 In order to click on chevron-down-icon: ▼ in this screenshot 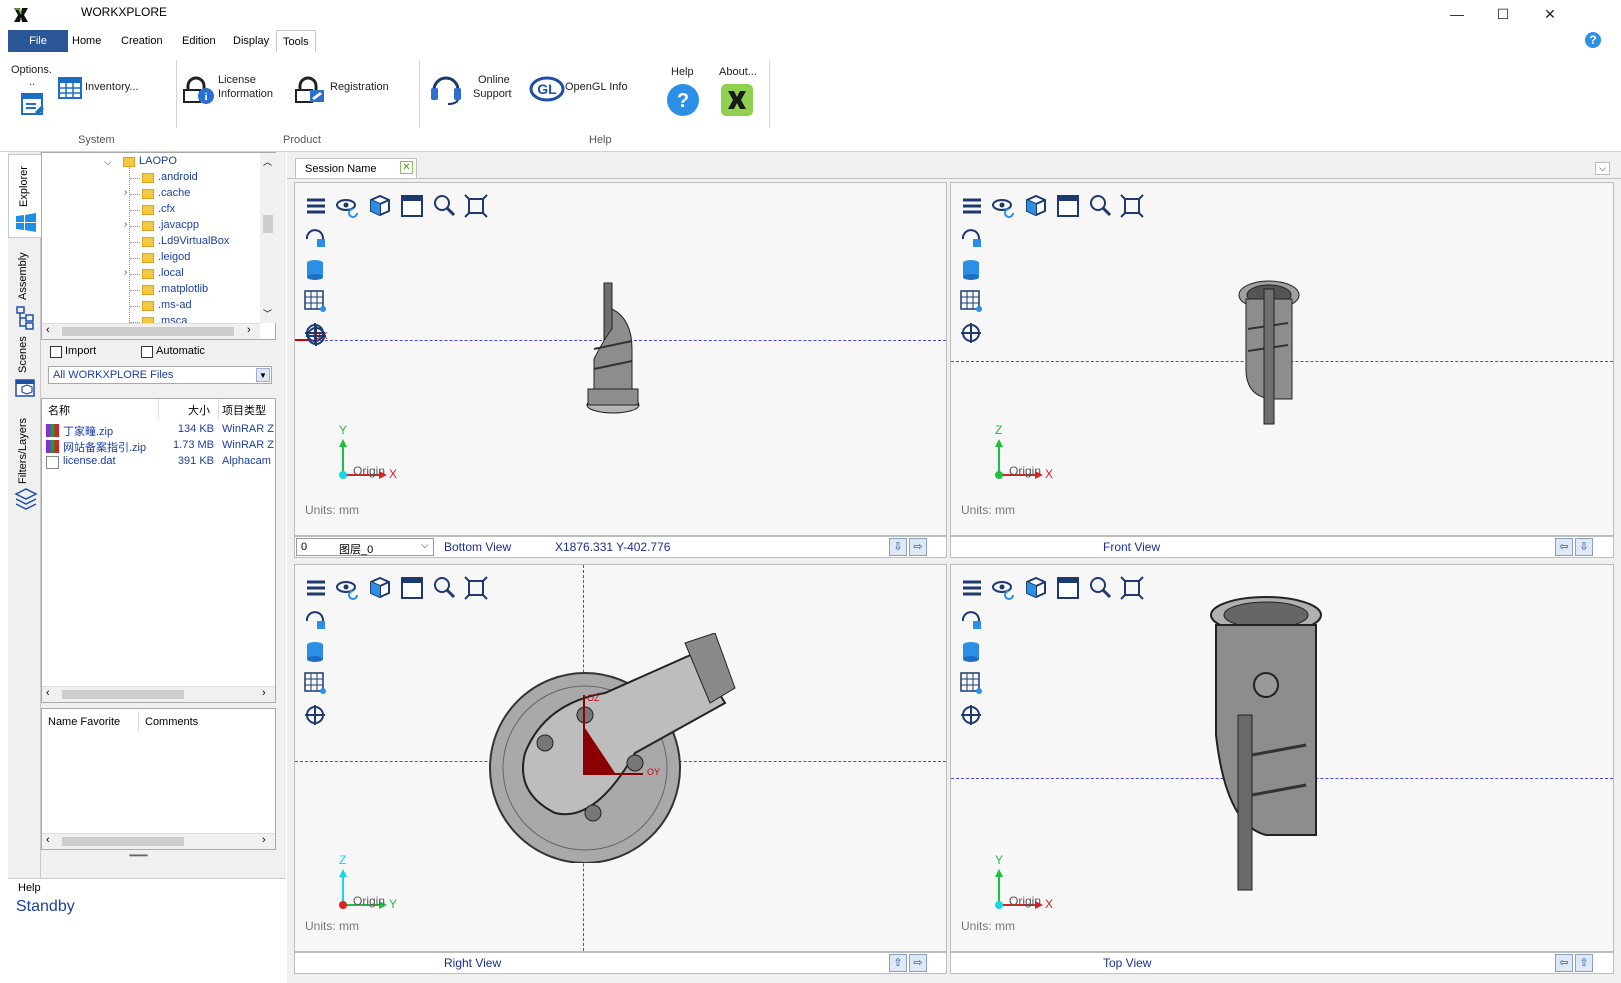, I will do `click(263, 375)`.